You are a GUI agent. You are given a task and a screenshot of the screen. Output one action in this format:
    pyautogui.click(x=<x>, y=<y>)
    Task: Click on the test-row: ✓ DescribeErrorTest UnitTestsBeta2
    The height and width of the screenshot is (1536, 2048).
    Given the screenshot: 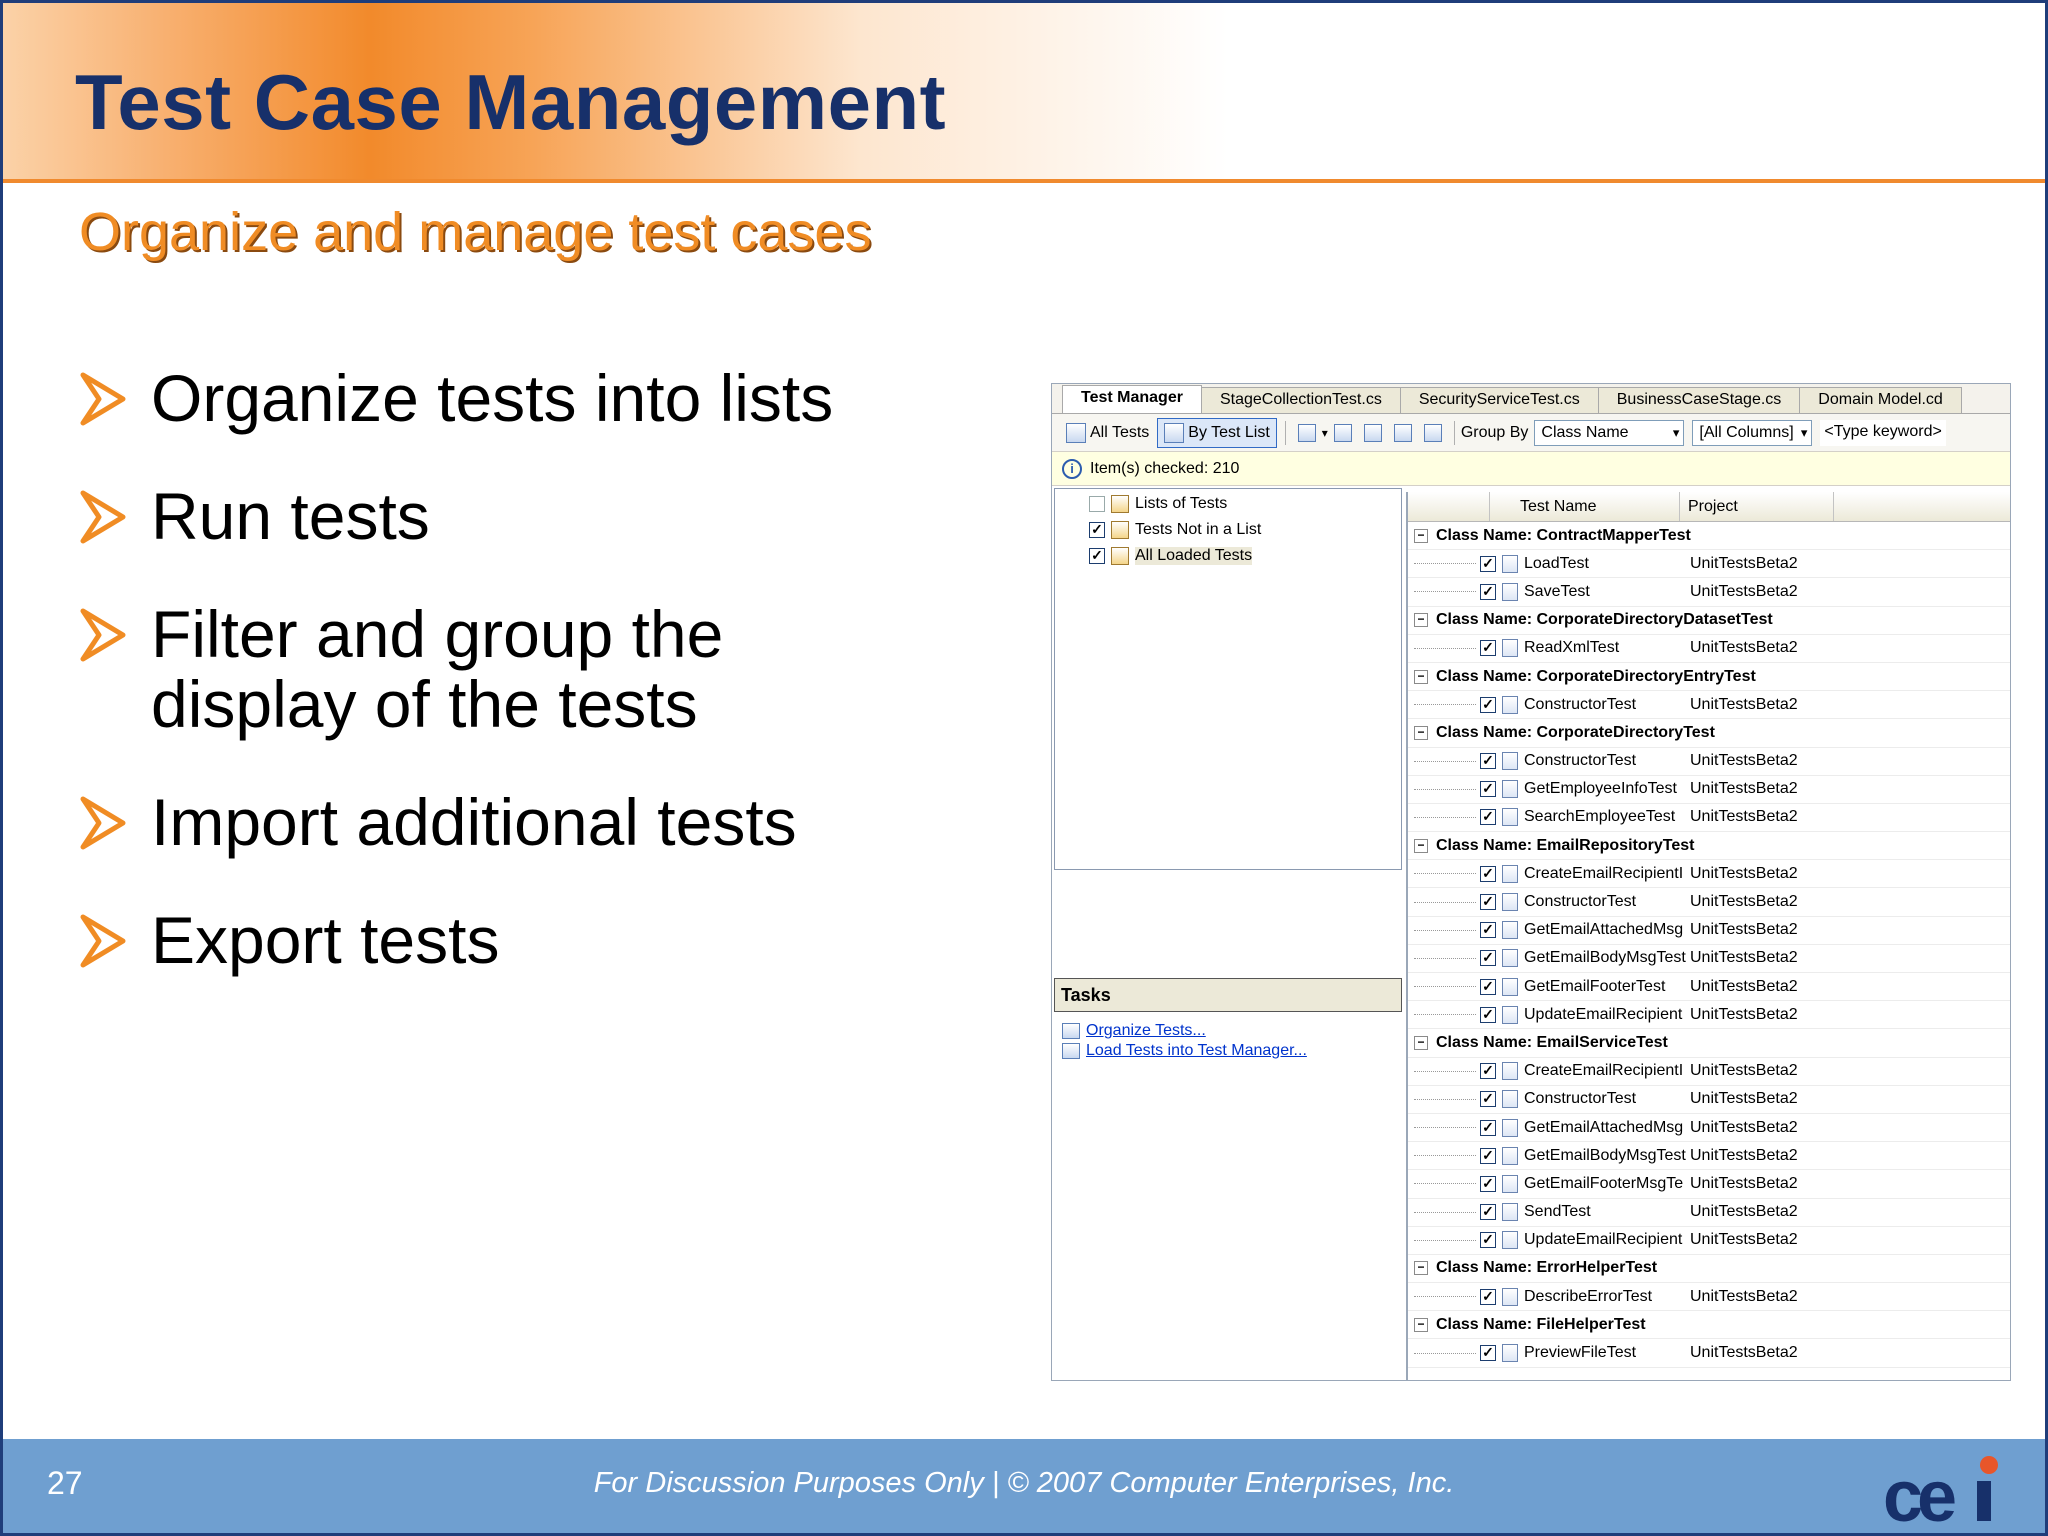 What is the action you would take?
    pyautogui.click(x=1709, y=1297)
    